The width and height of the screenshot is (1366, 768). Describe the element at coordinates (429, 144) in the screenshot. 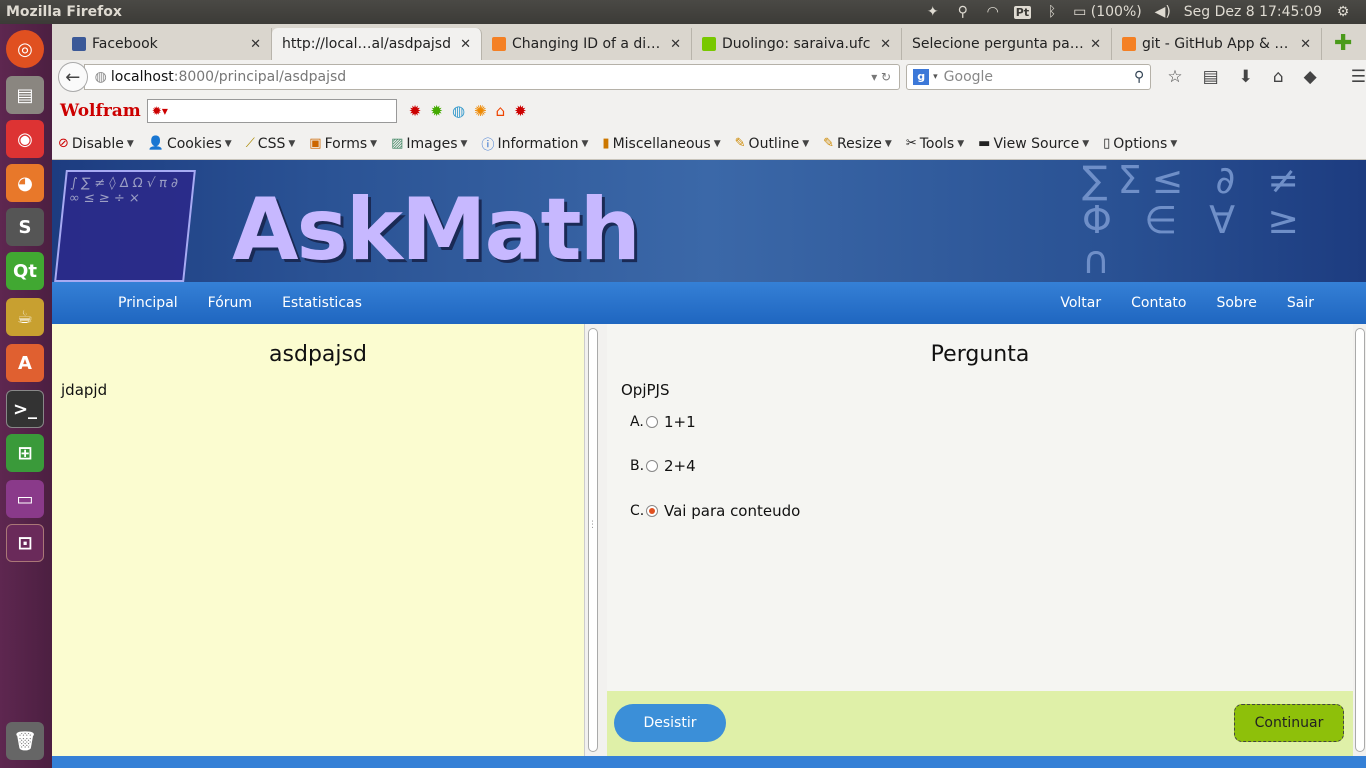

I see `dev-images-menu: ▨ Images ▼` at that location.